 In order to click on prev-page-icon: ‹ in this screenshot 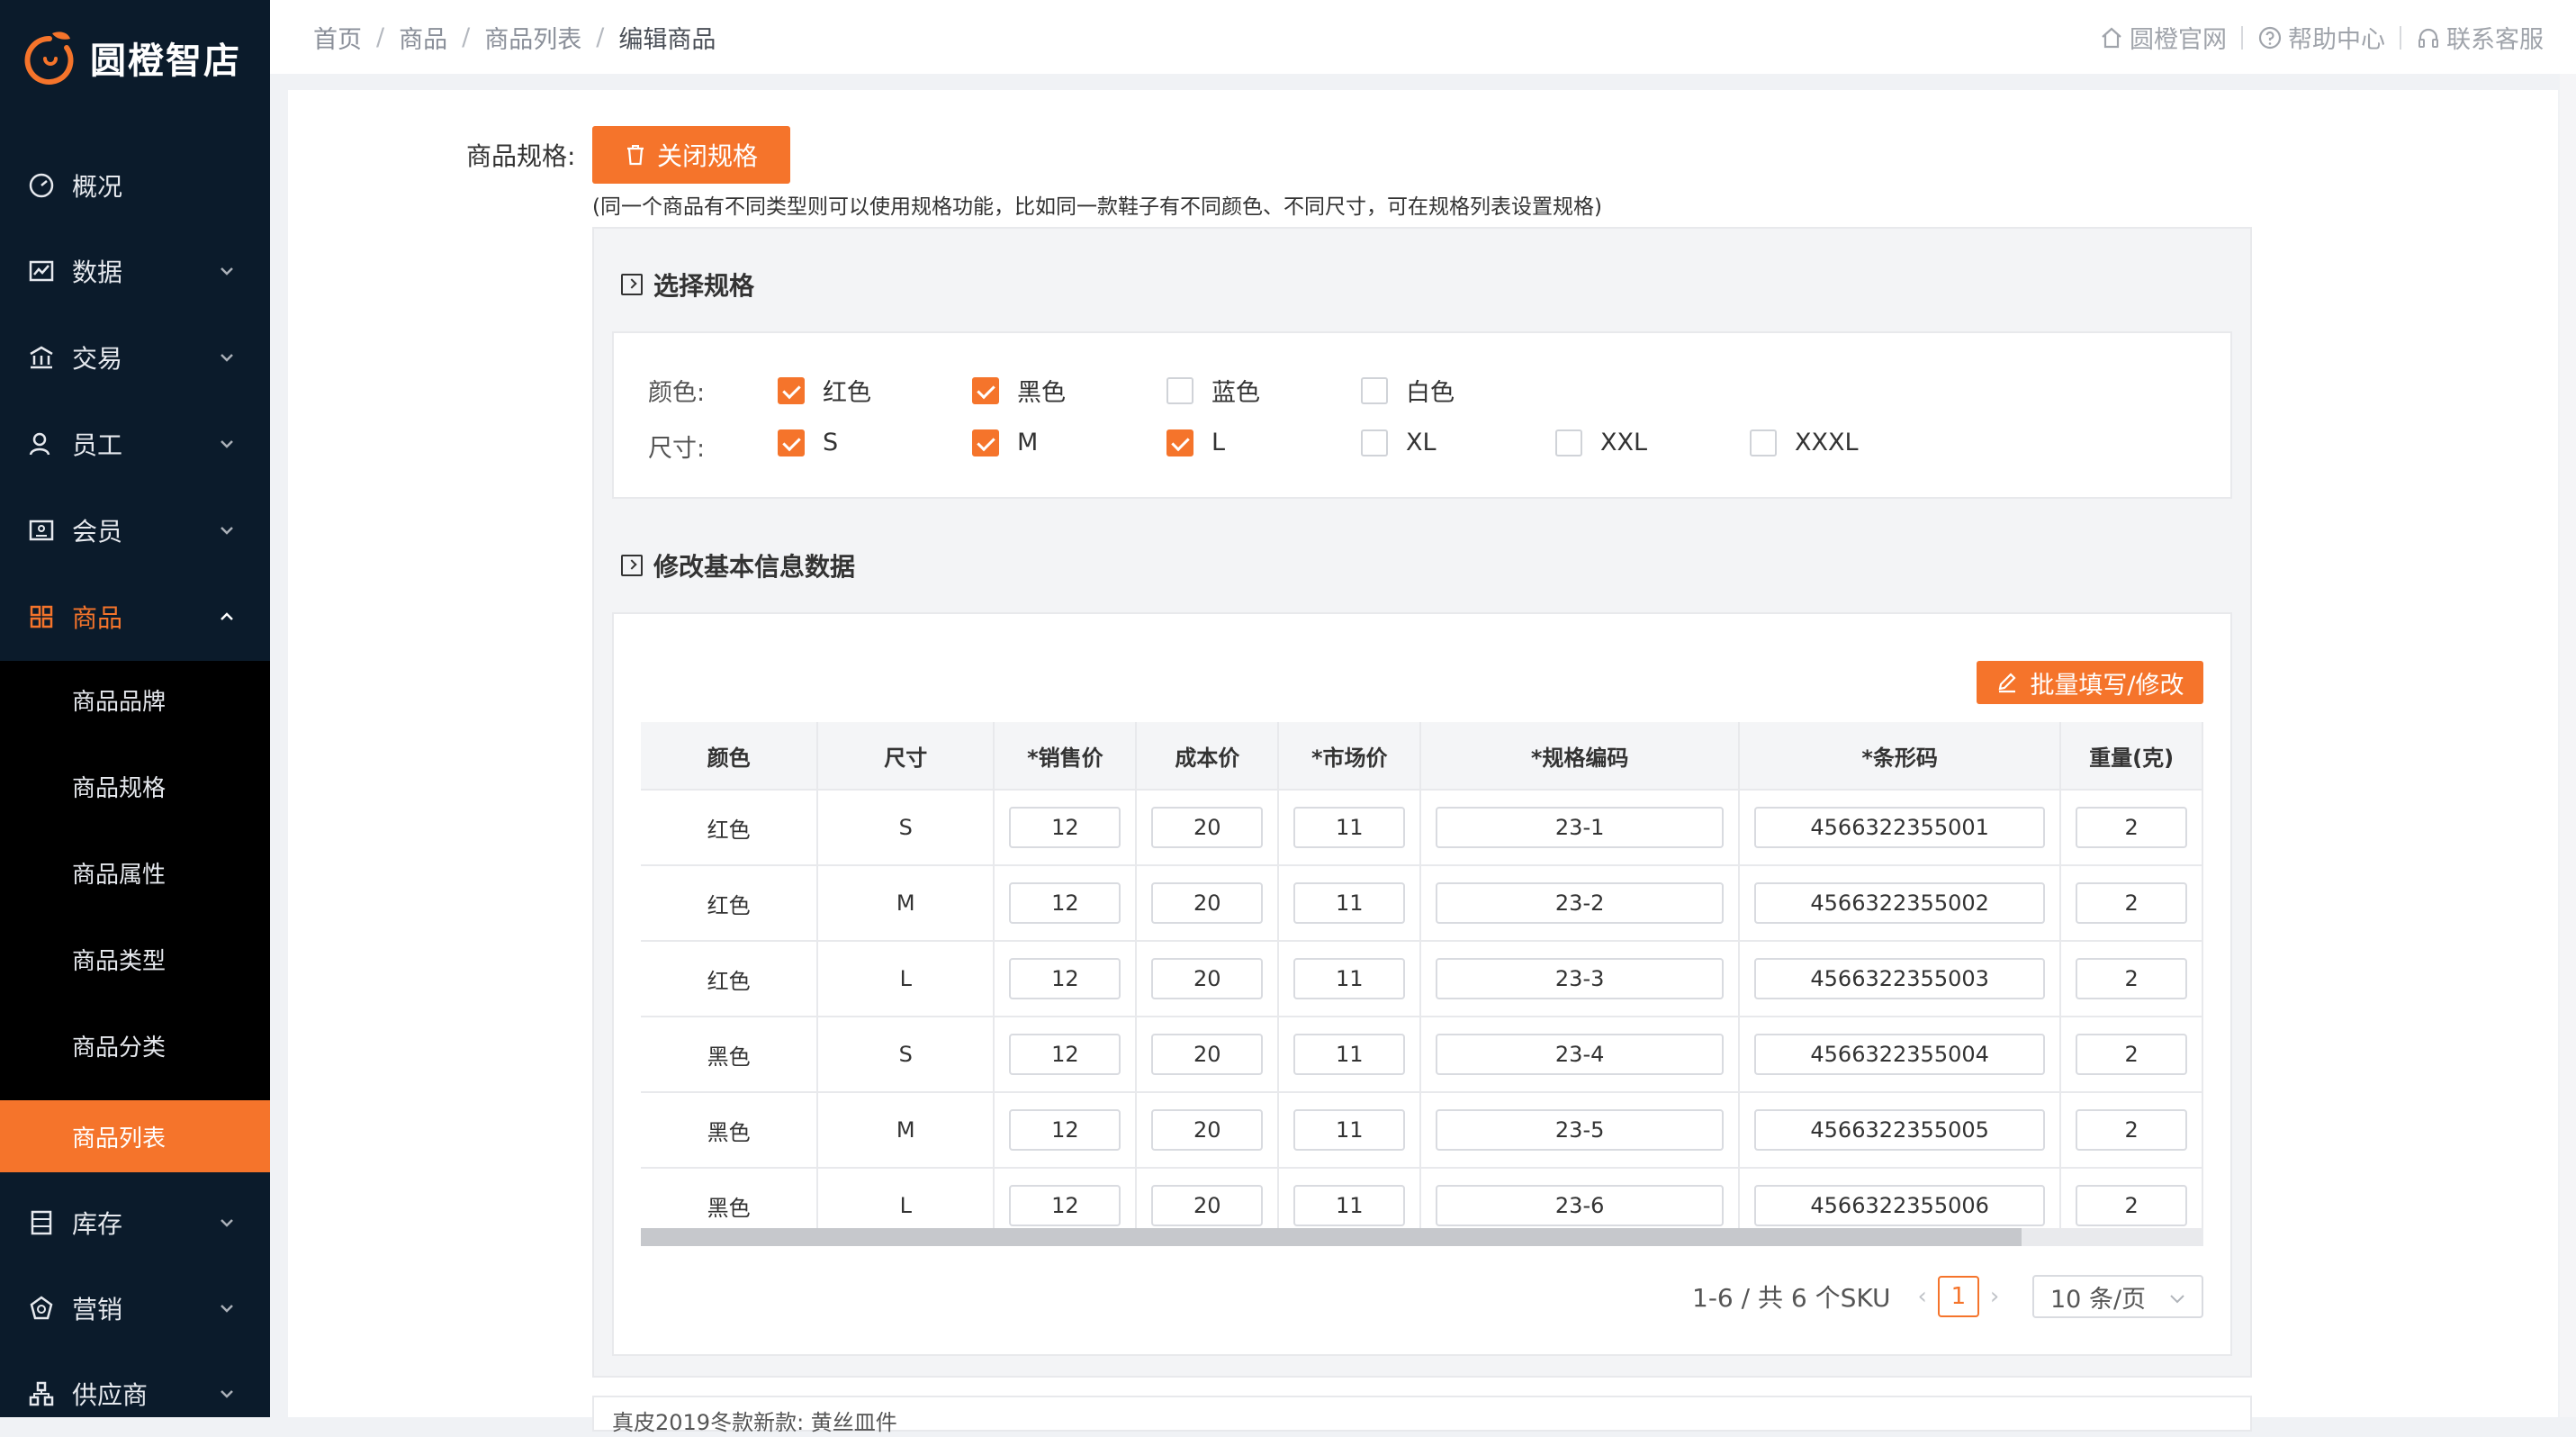, I will do `click(1921, 1296)`.